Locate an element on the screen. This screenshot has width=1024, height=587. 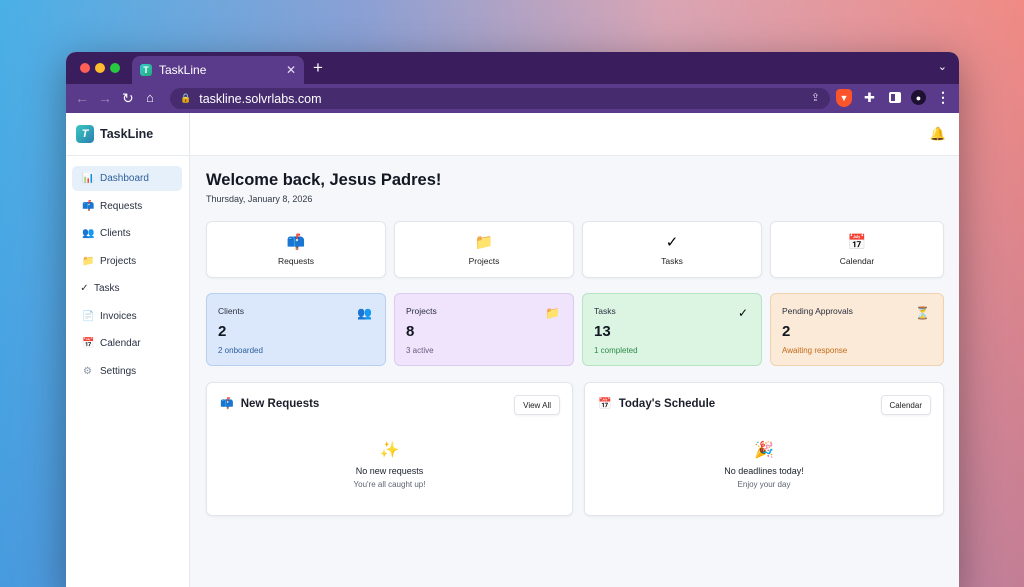
close-window-button is located at coordinates (85, 68).